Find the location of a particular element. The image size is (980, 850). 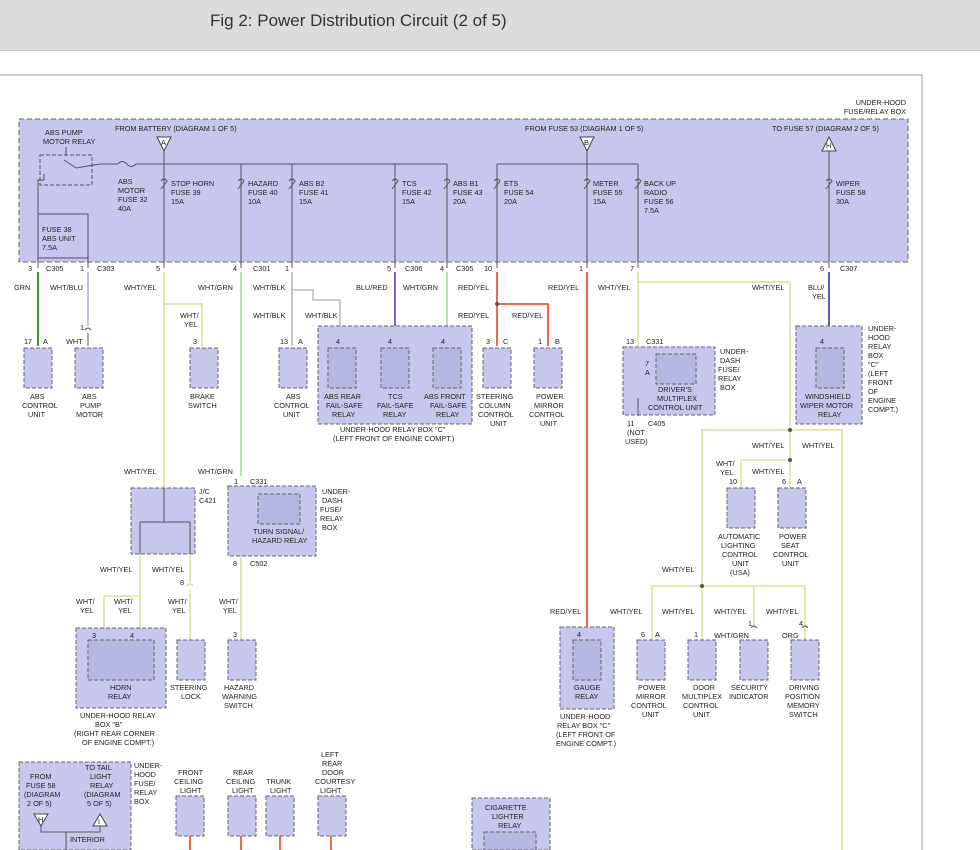

diagram-label: (DIAGRAM is located at coordinates (102, 794).